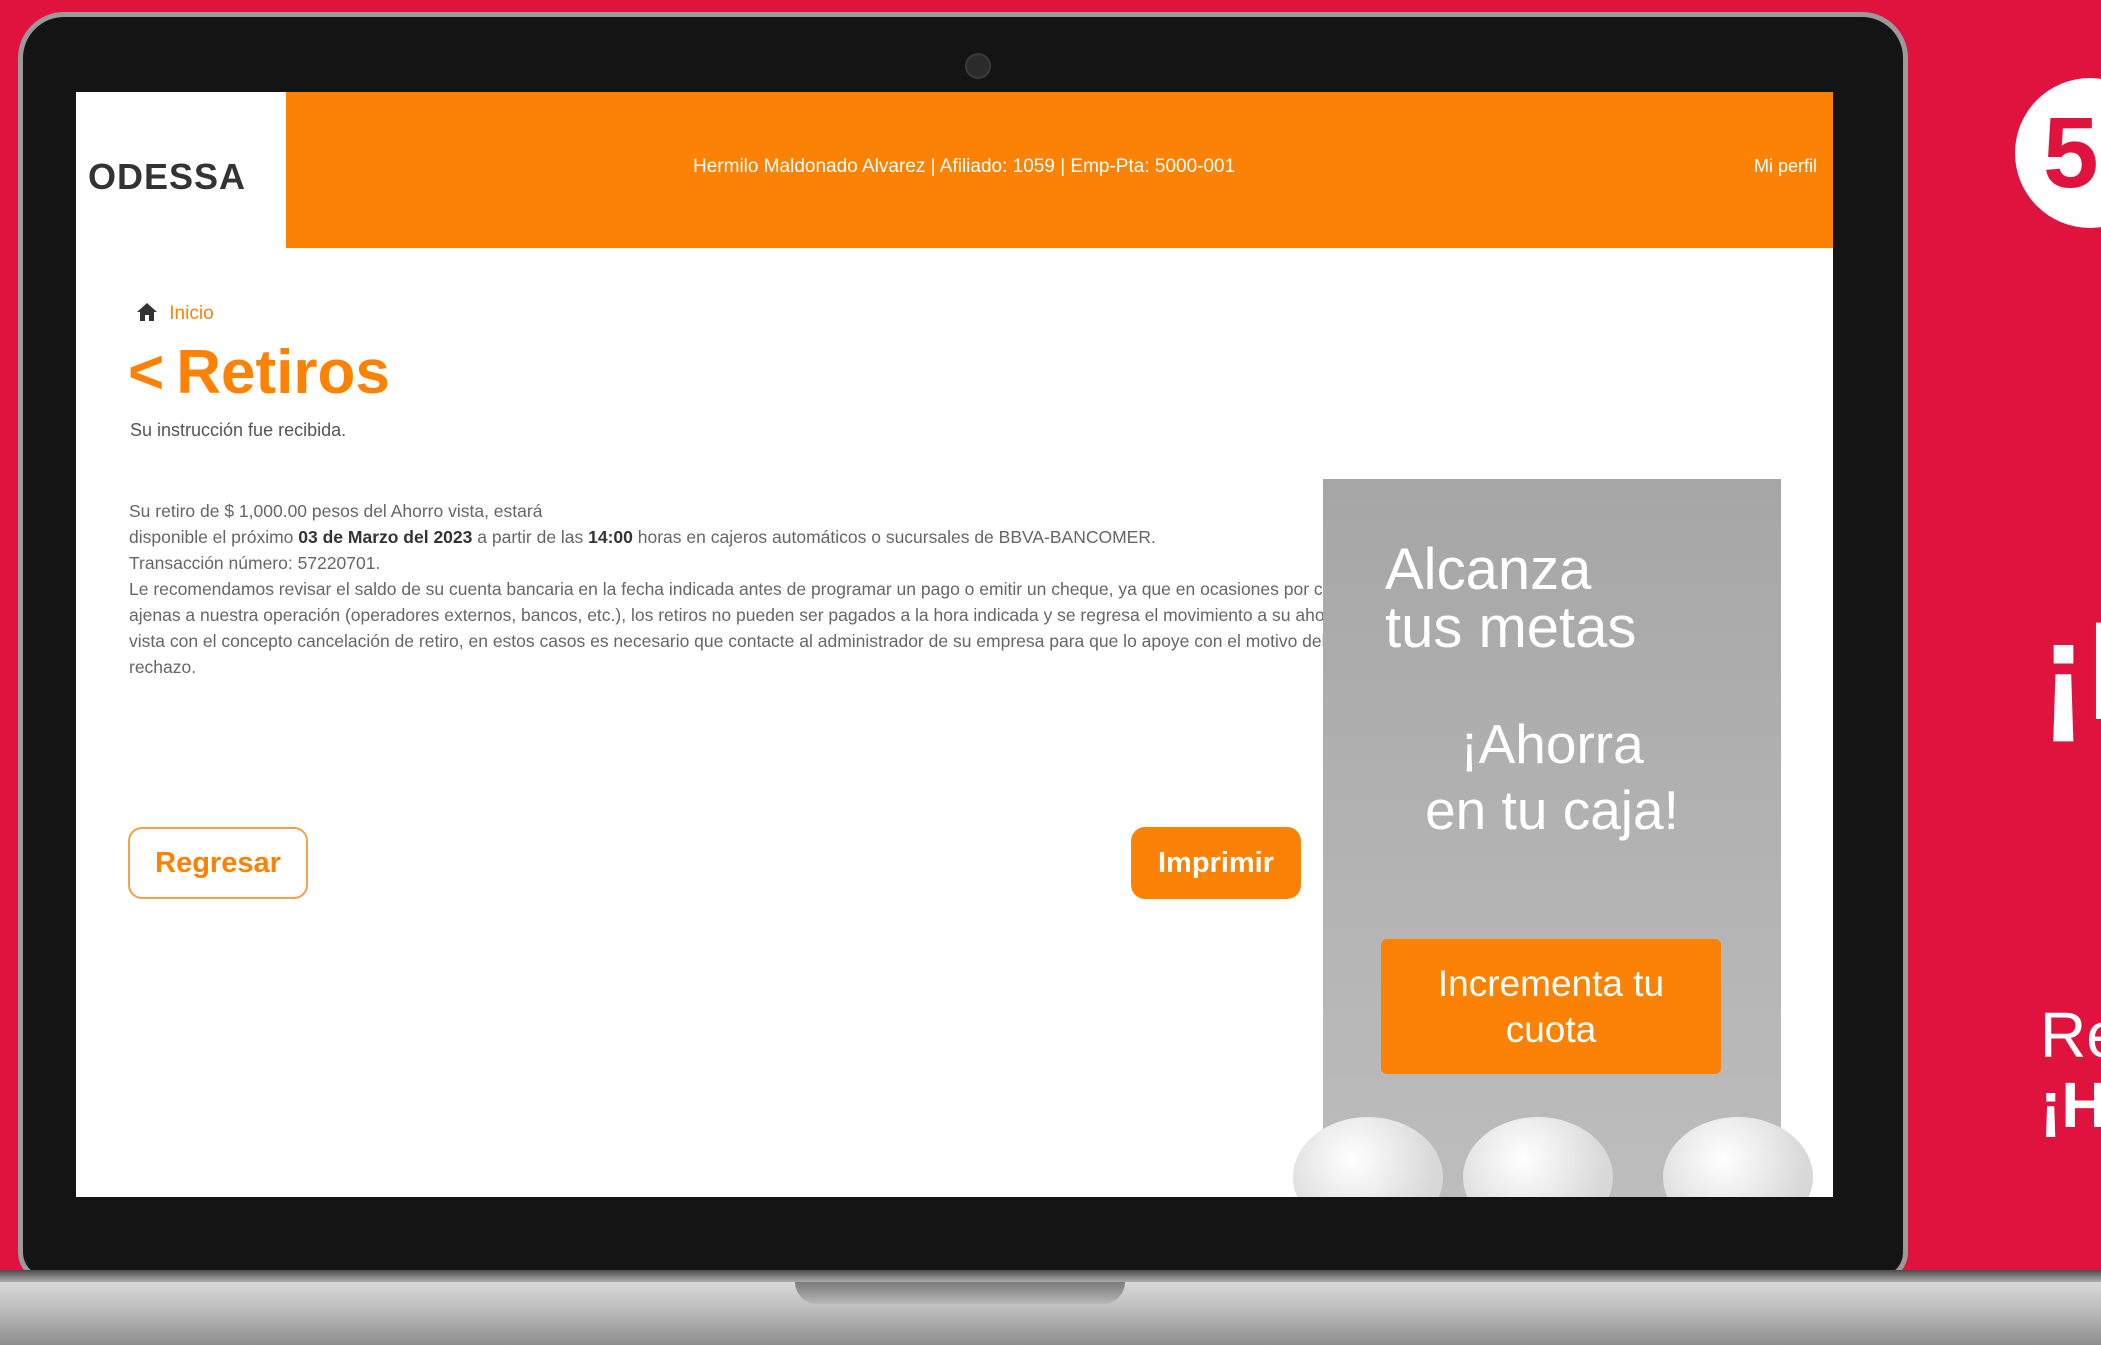 This screenshot has width=2101, height=1345. What do you see at coordinates (1511, 598) in the screenshot?
I see `promo-headline: Alcanza tus metas` at bounding box center [1511, 598].